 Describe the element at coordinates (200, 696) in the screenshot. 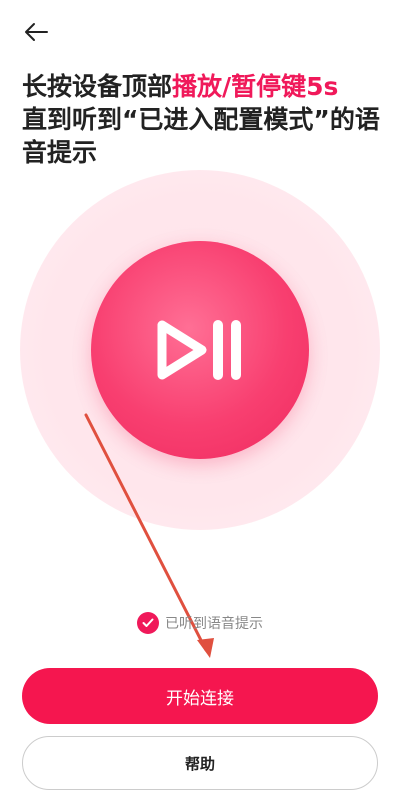

I see `start-connection-button: 开始连接` at that location.